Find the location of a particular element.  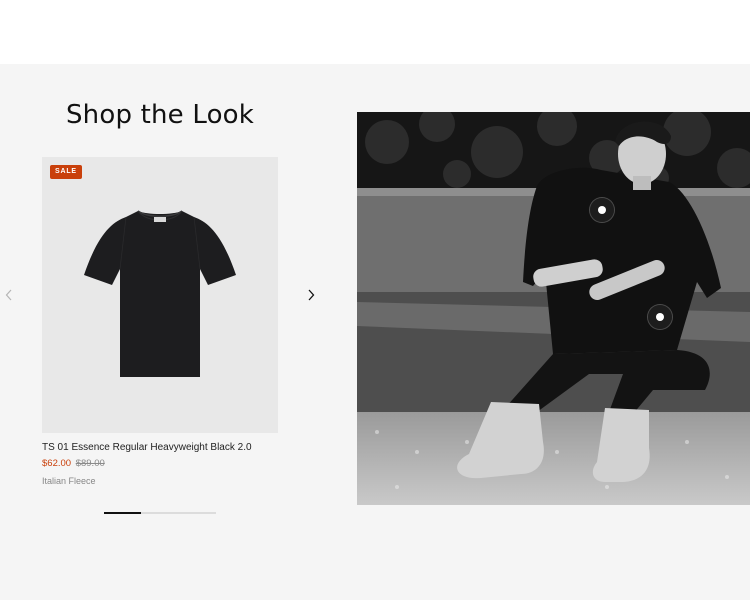

product-card: SALE is located at coordinates (160, 295).